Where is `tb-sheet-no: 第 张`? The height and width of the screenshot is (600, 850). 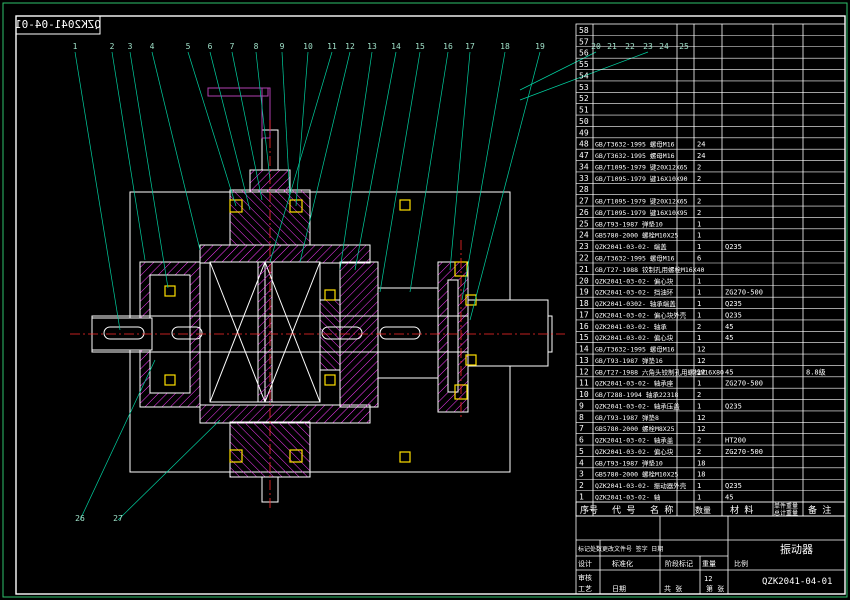 tb-sheet-no: 第 张 is located at coordinates (715, 588).